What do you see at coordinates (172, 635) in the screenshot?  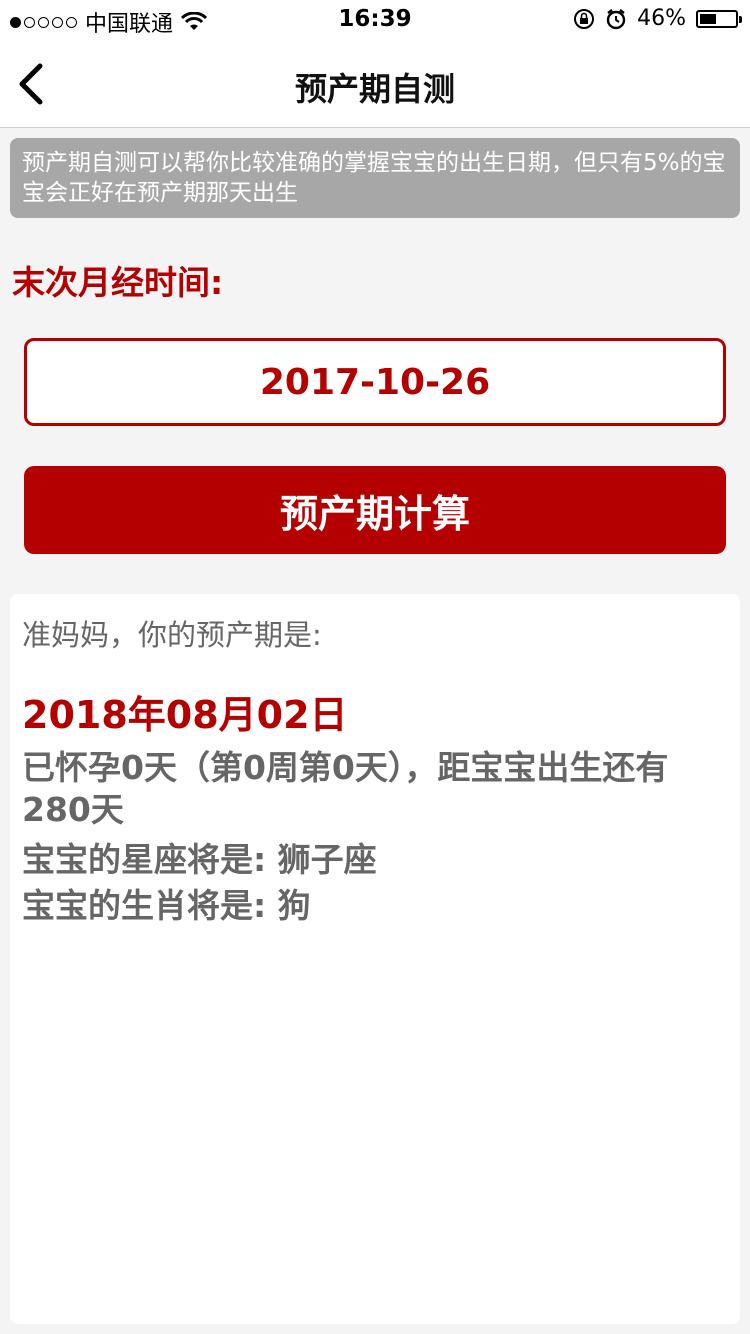 I see `result-intro: 准妈妈，你的预产期是:` at bounding box center [172, 635].